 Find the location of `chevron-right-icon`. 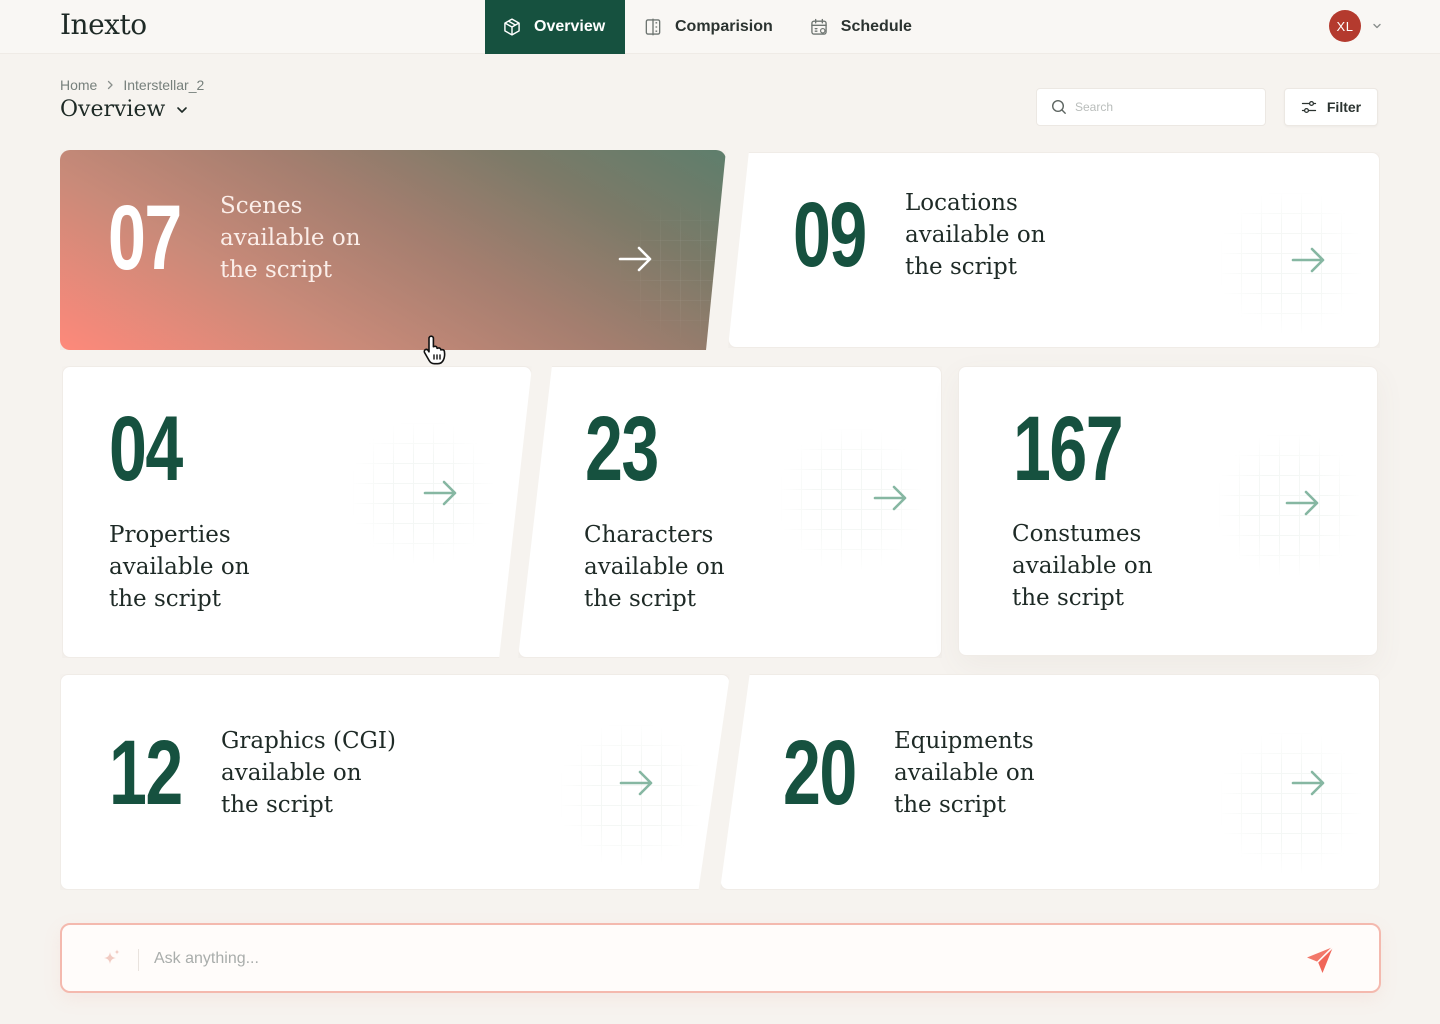

chevron-right-icon is located at coordinates (111, 85).